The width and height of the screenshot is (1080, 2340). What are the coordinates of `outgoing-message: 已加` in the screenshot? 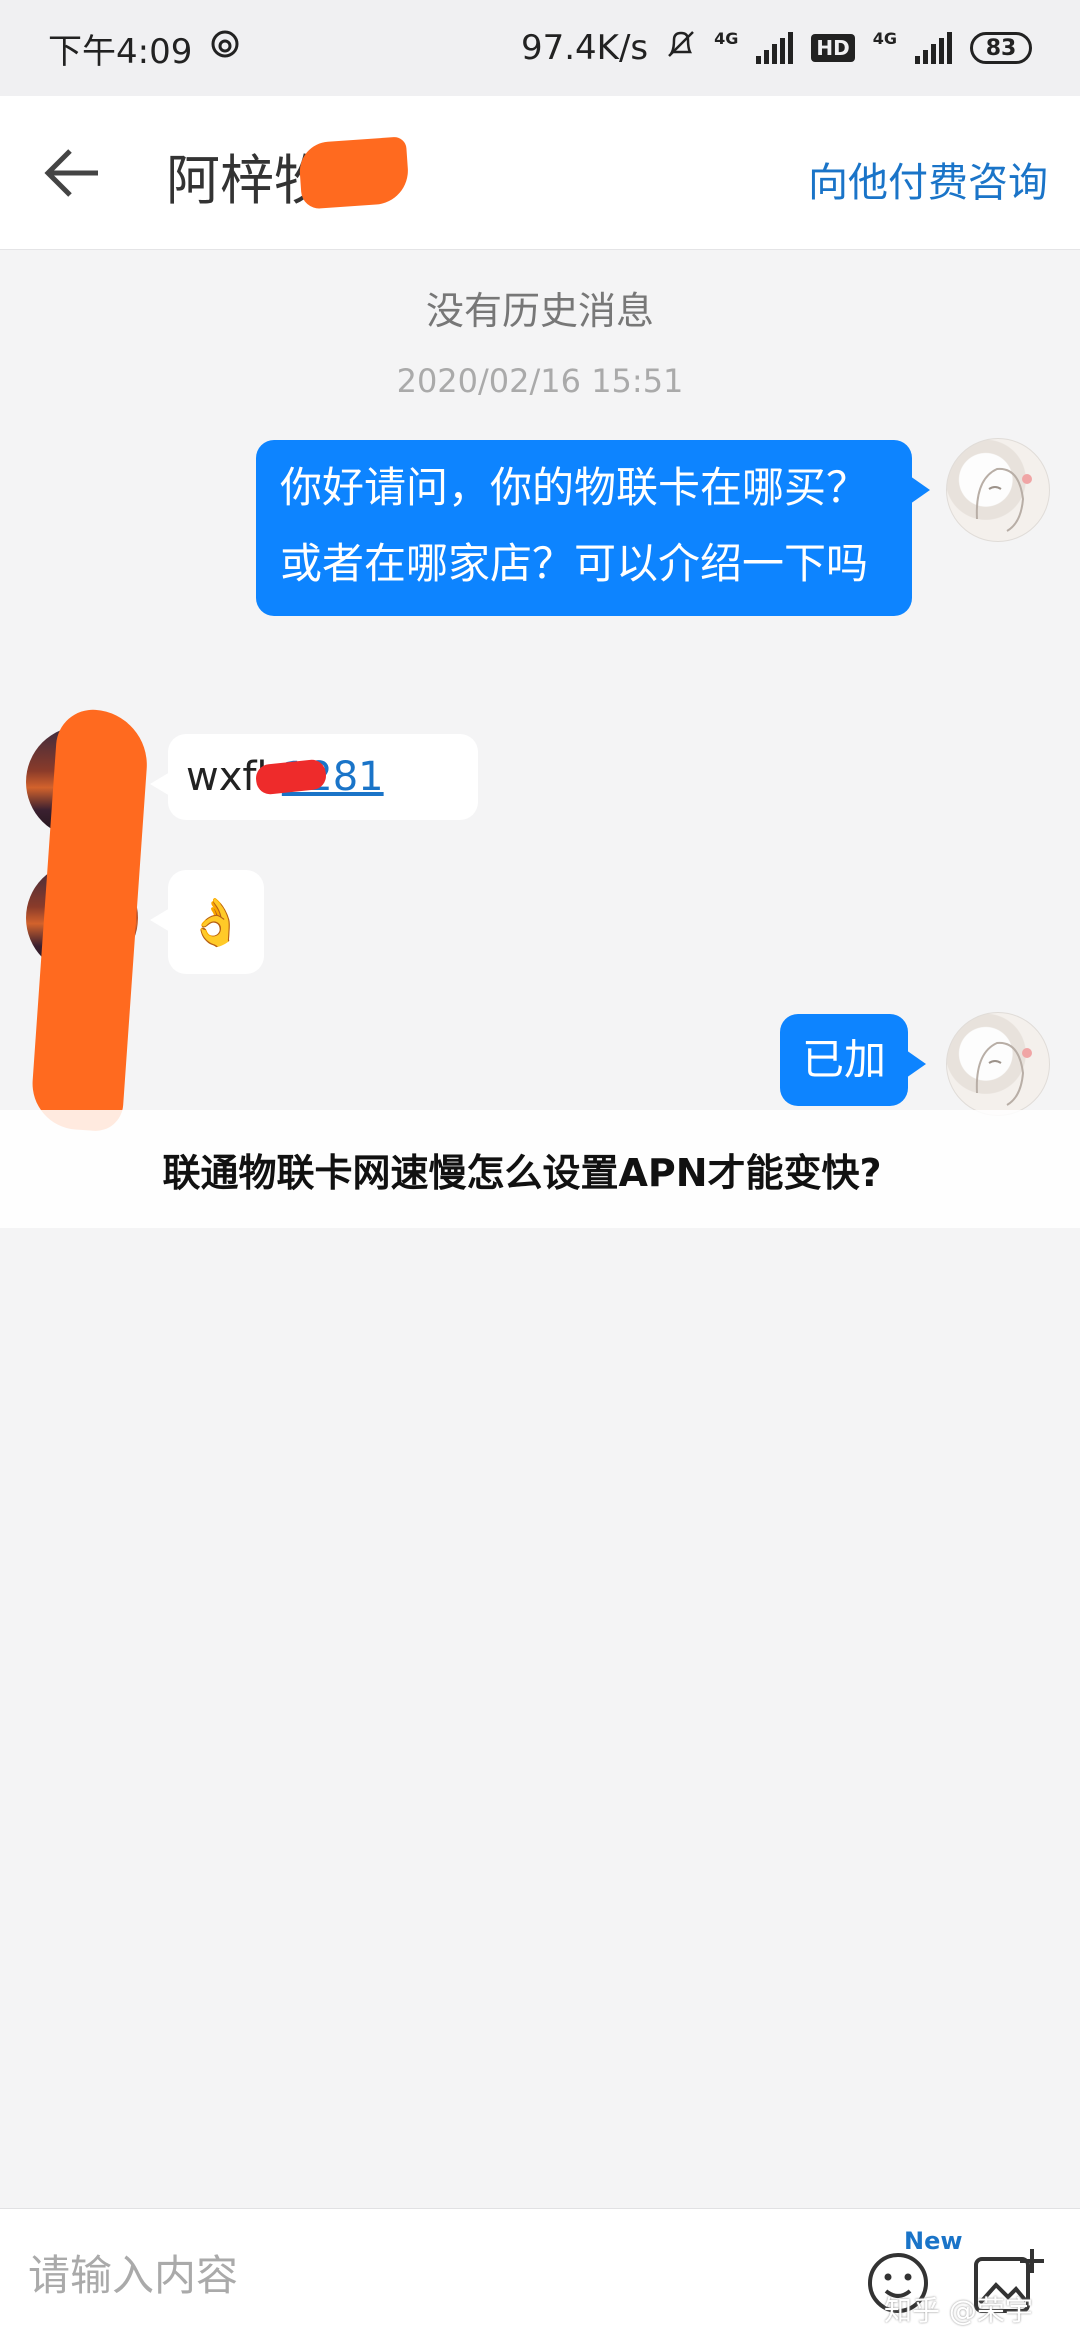 It's located at (853, 1060).